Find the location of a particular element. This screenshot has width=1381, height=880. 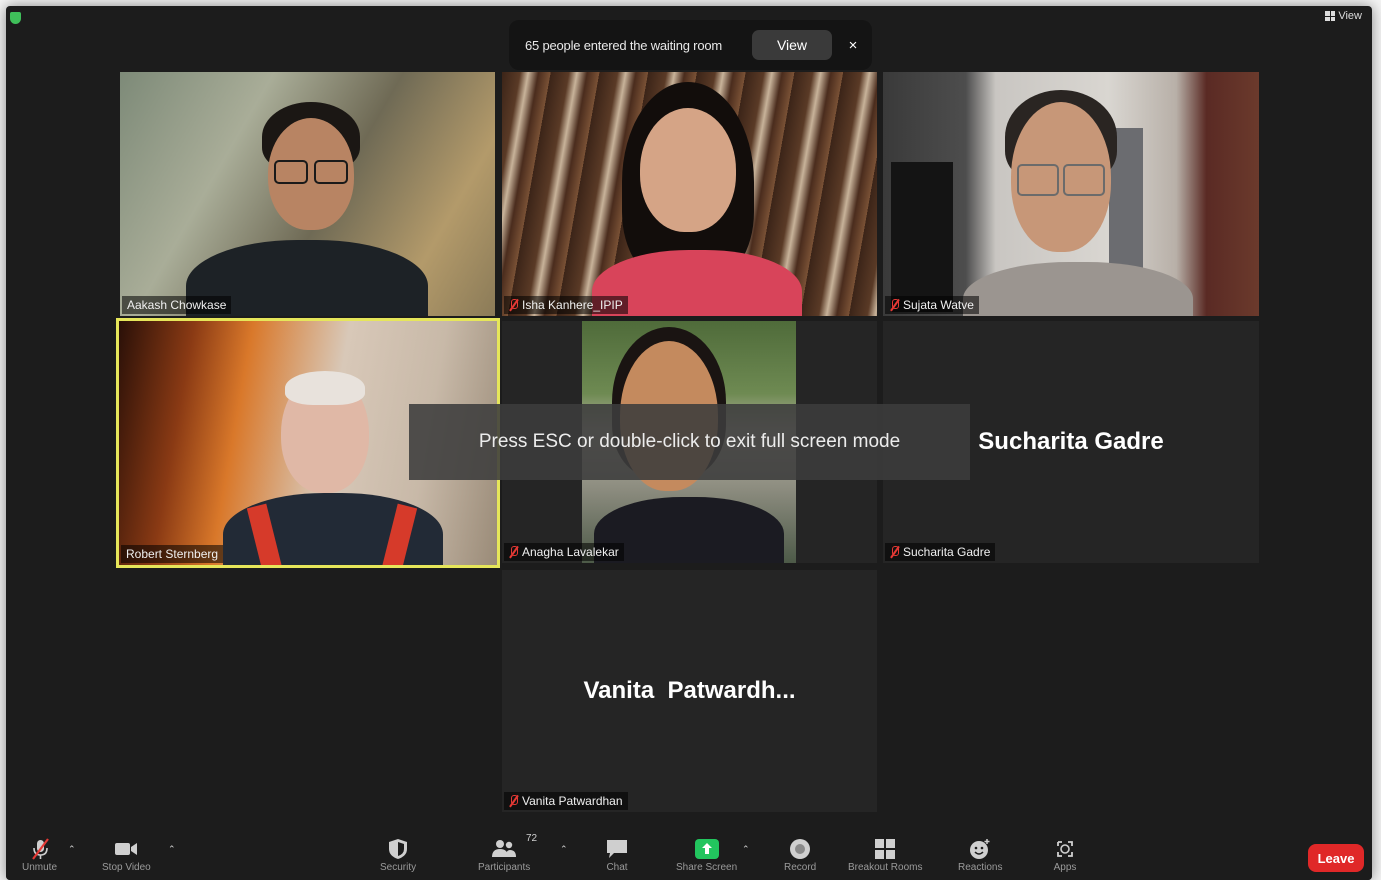

reactions-button: Reactions is located at coordinates (980, 855).